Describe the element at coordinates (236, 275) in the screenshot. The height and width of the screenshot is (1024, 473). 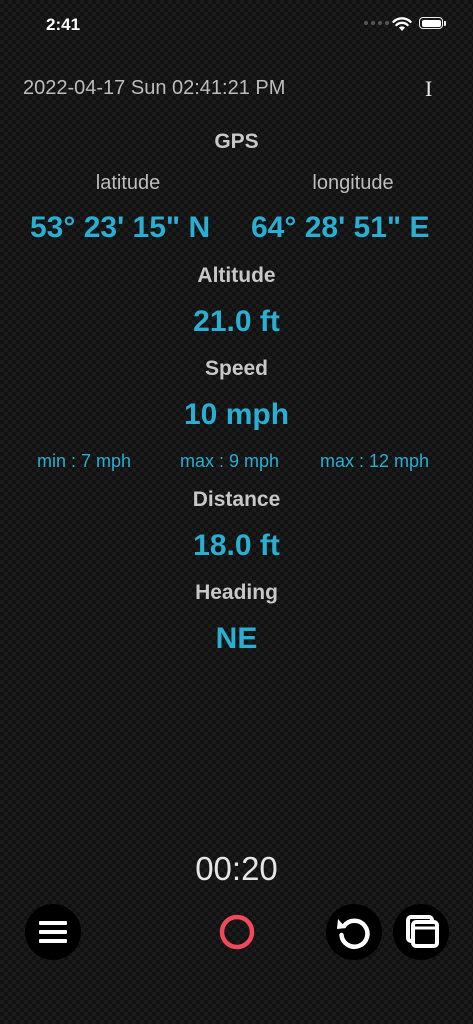
I see `altitude-title: Altitude` at that location.